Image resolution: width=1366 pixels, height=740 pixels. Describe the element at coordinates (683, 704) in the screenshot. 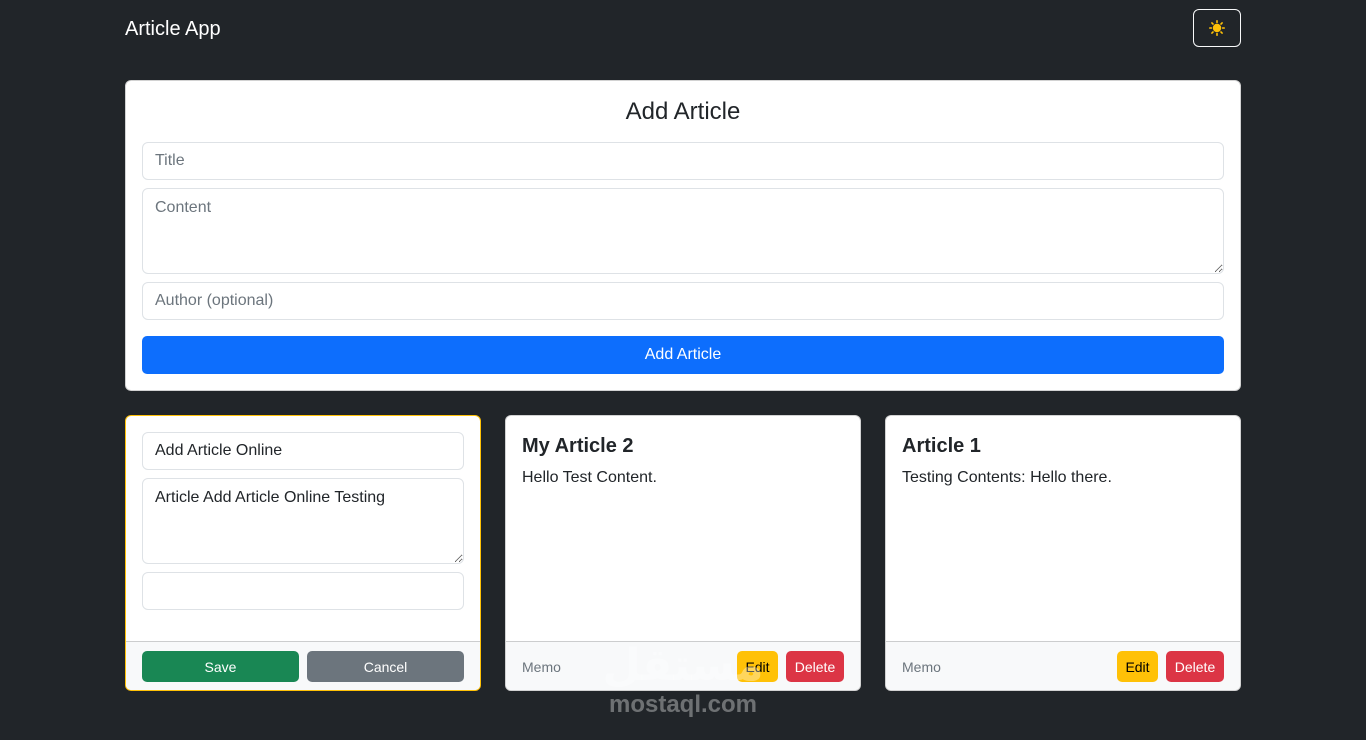

I see `watermark-text: mostaql.com` at that location.